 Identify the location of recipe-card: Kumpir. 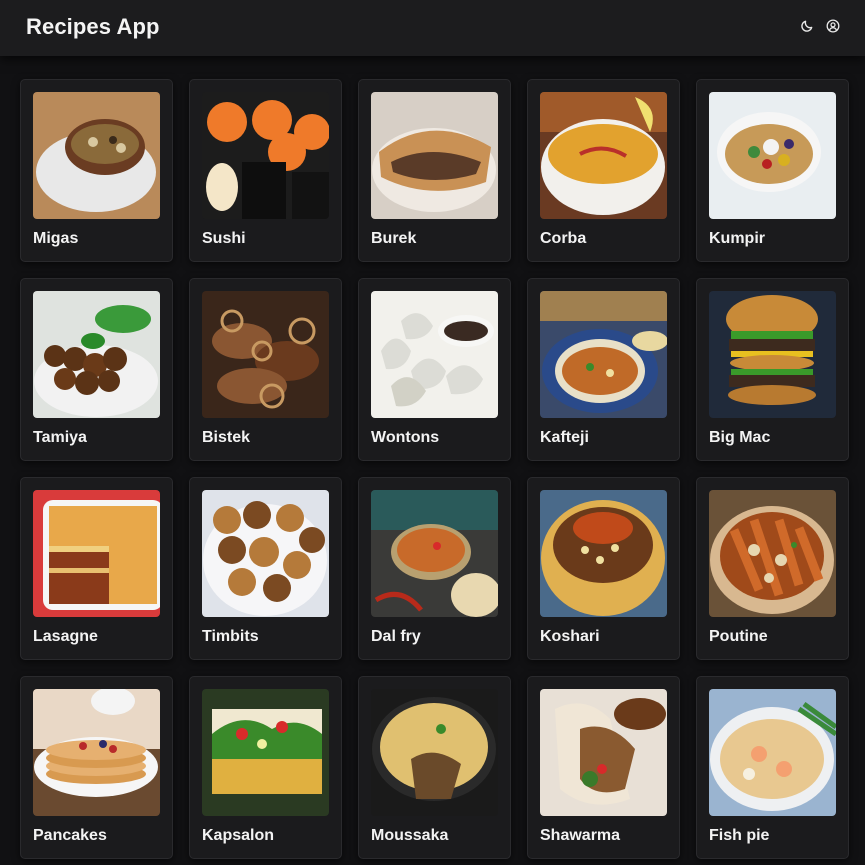
(772, 170).